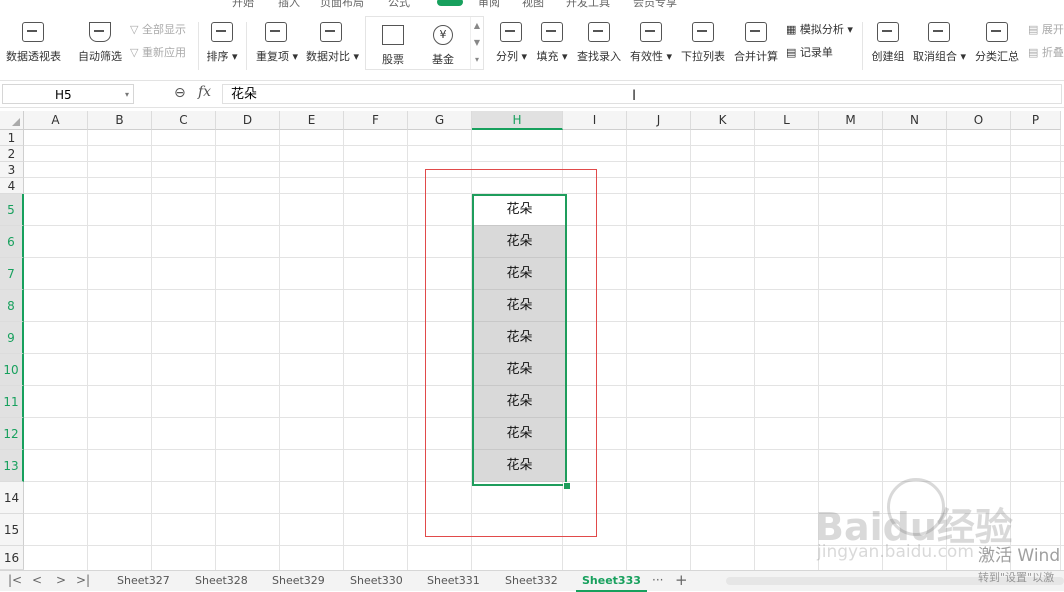 The height and width of the screenshot is (592, 1064). I want to click on cell-h7: 花朵, so click(519, 274).